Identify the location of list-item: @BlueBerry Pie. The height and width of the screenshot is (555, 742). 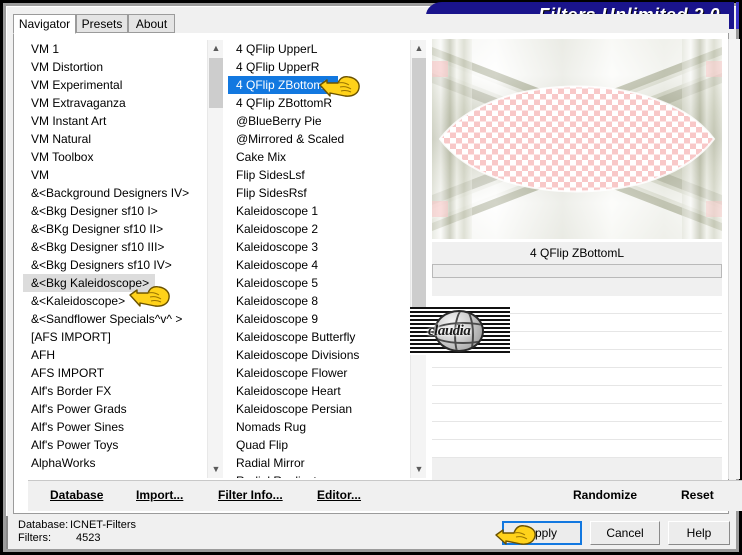
(319, 121).